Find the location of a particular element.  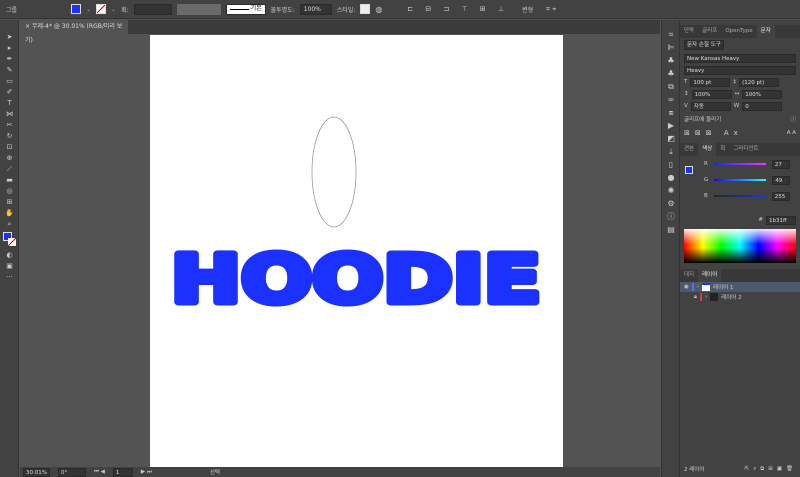

scissors-icon: ✂ is located at coordinates (9, 125).